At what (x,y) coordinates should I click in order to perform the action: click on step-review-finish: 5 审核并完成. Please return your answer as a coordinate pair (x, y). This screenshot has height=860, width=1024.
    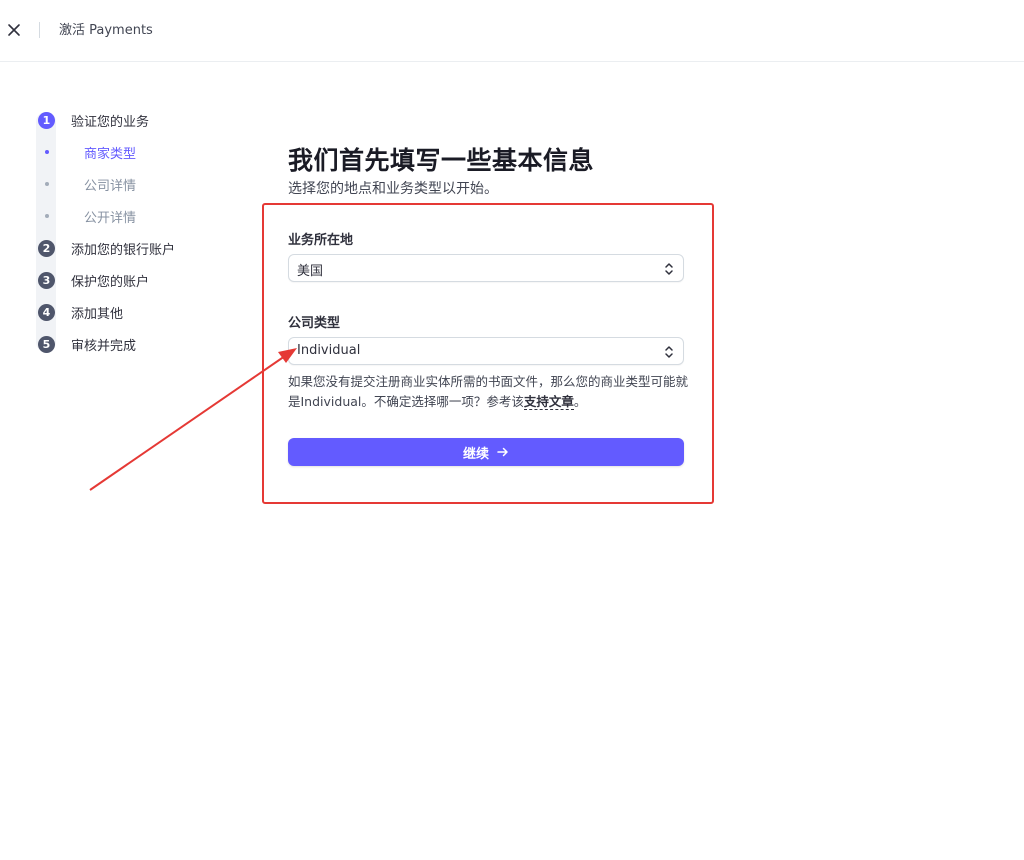
    Looking at the image, I should click on (87, 344).